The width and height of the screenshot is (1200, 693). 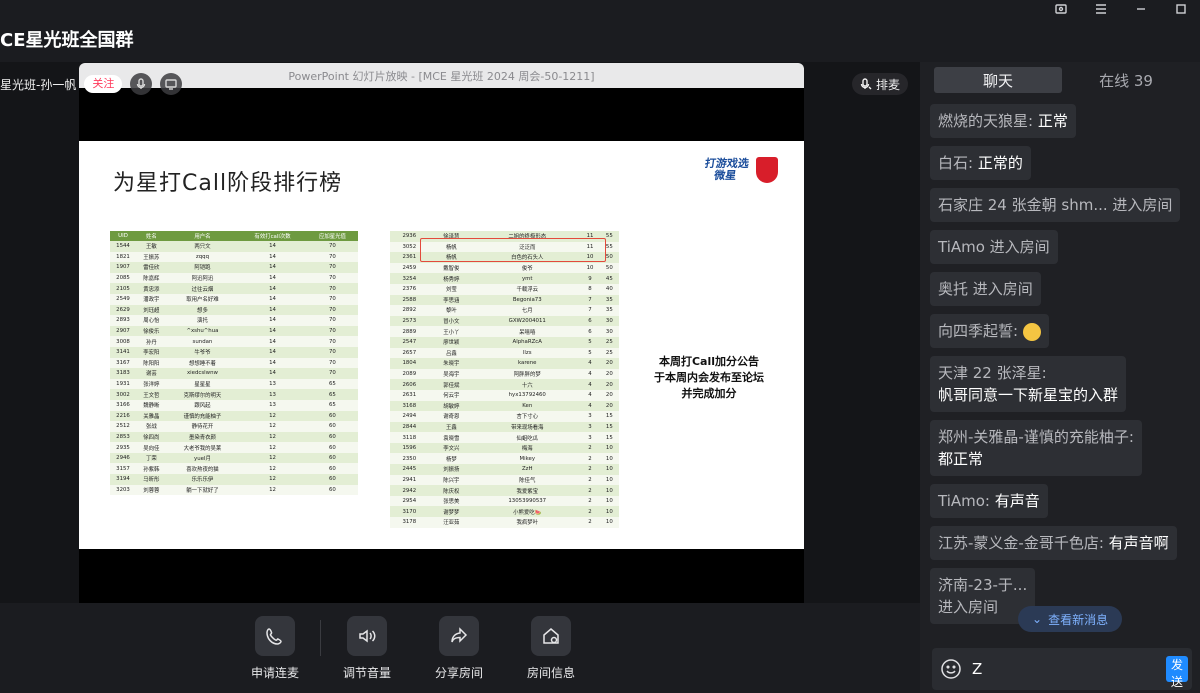 I want to click on table-cell: 王文哲, so click(x=151, y=394).